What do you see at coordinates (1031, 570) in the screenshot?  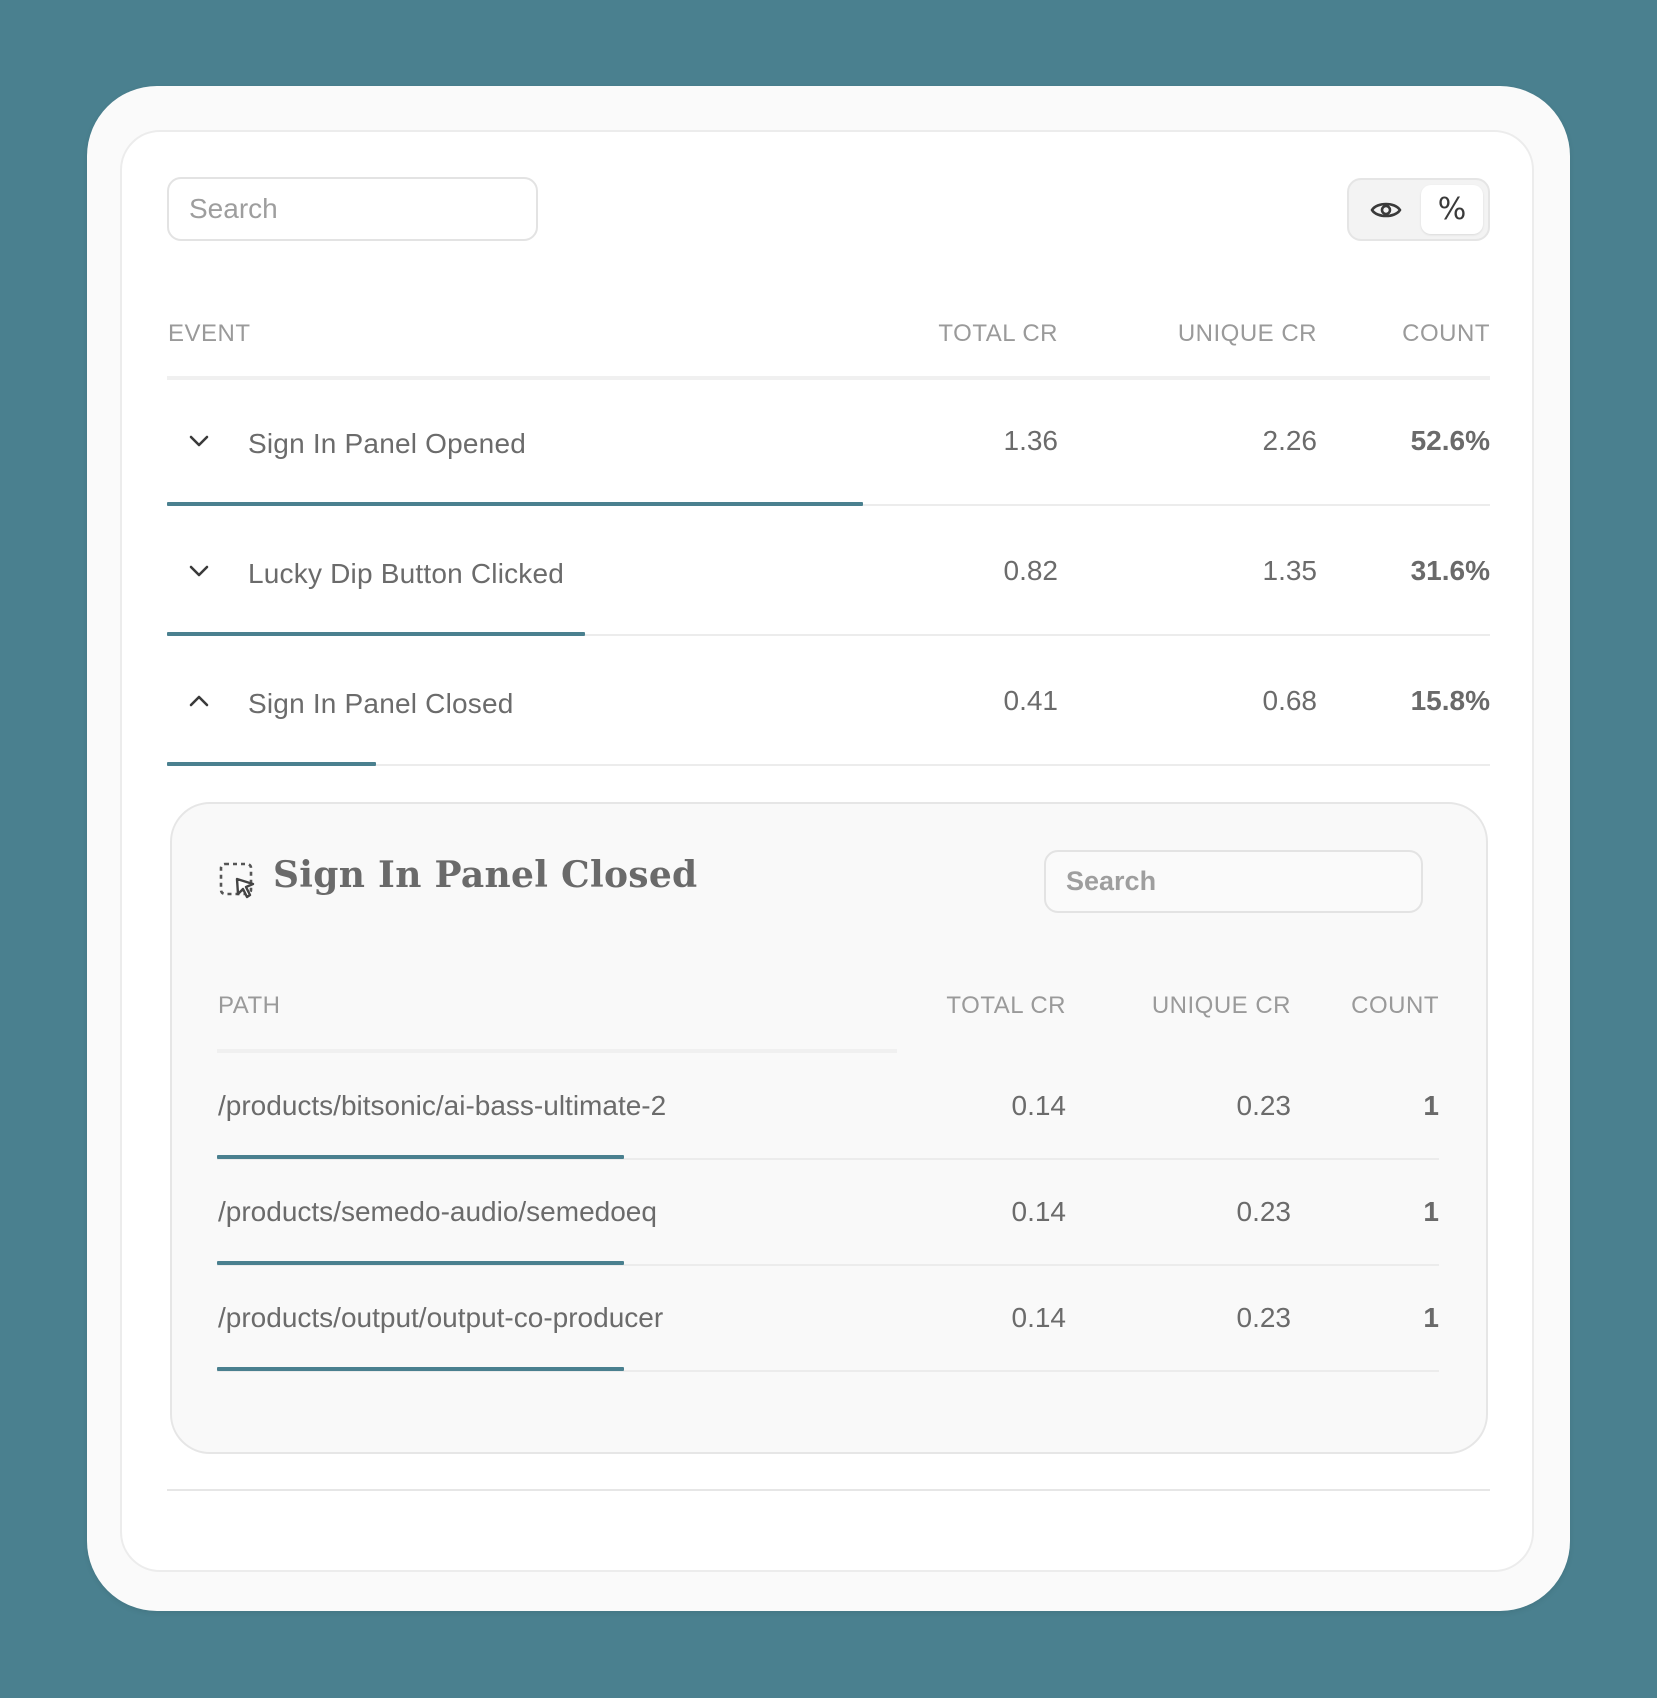 I see `event-total-cr: 0.82` at bounding box center [1031, 570].